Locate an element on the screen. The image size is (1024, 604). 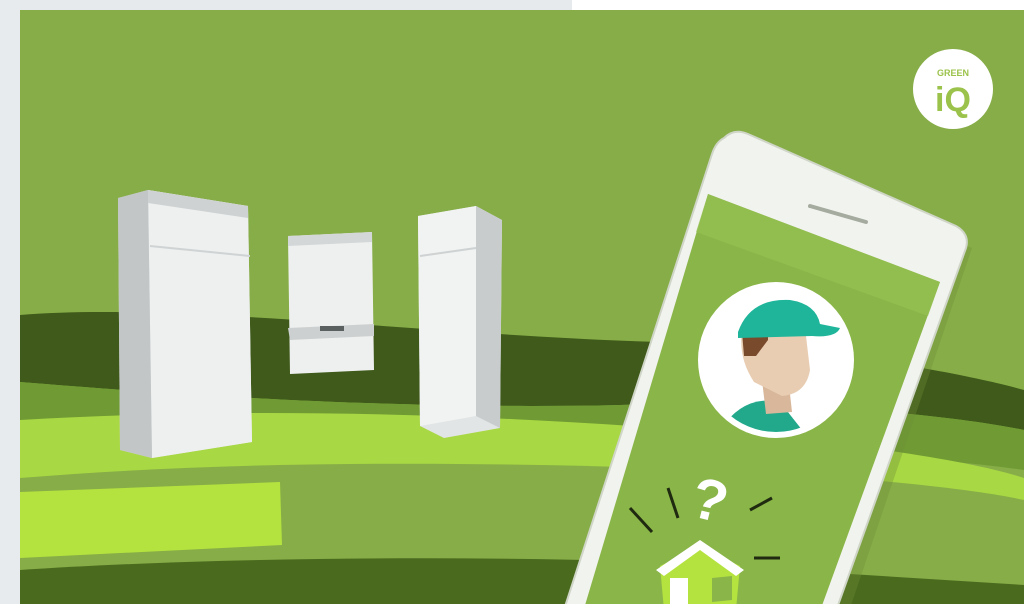
appliance-tall-left is located at coordinates (185, 324).